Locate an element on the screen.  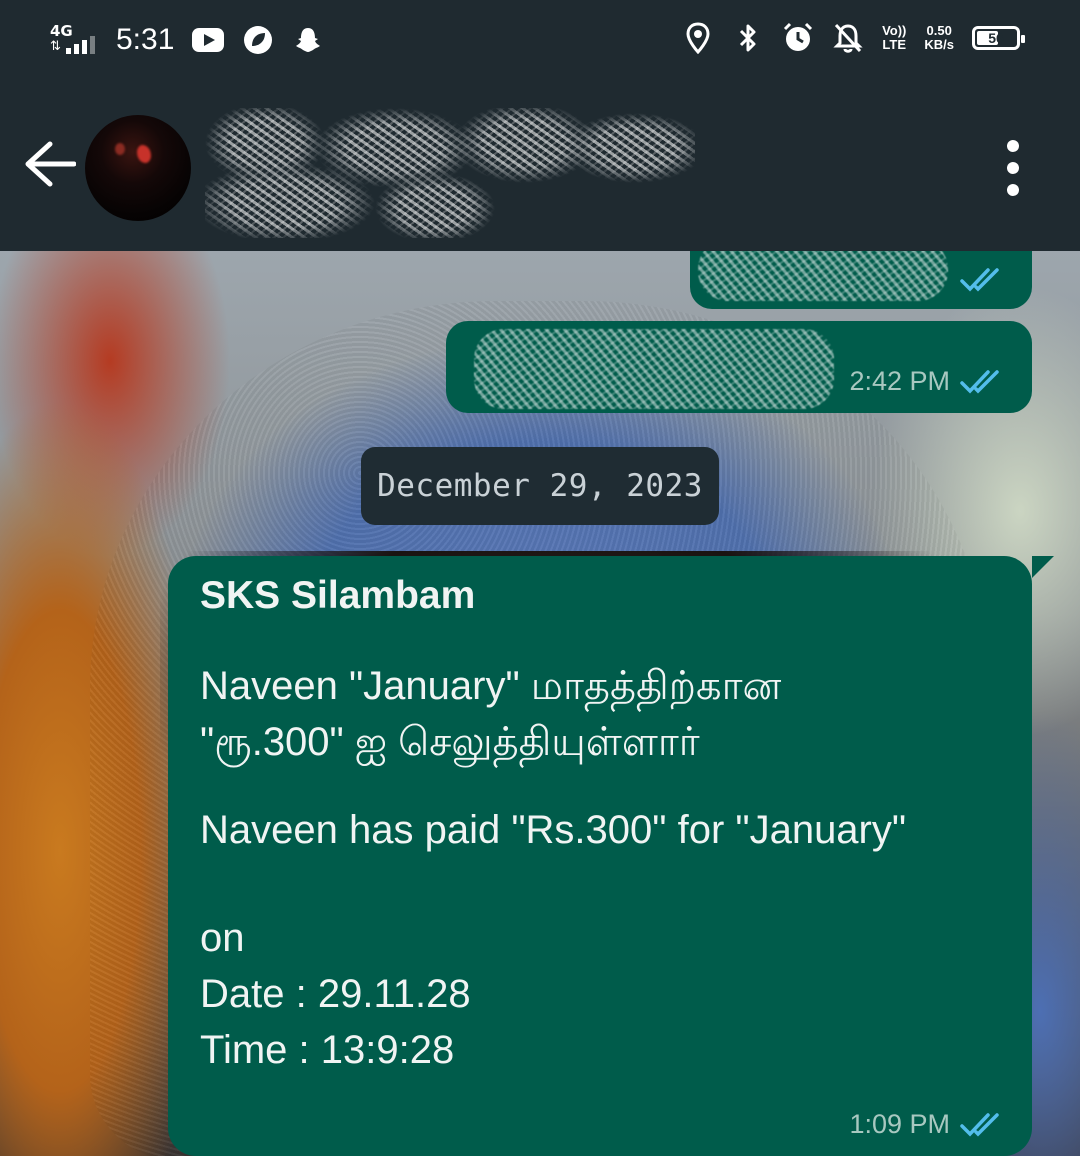
contact-avatar is located at coordinates (138, 168).